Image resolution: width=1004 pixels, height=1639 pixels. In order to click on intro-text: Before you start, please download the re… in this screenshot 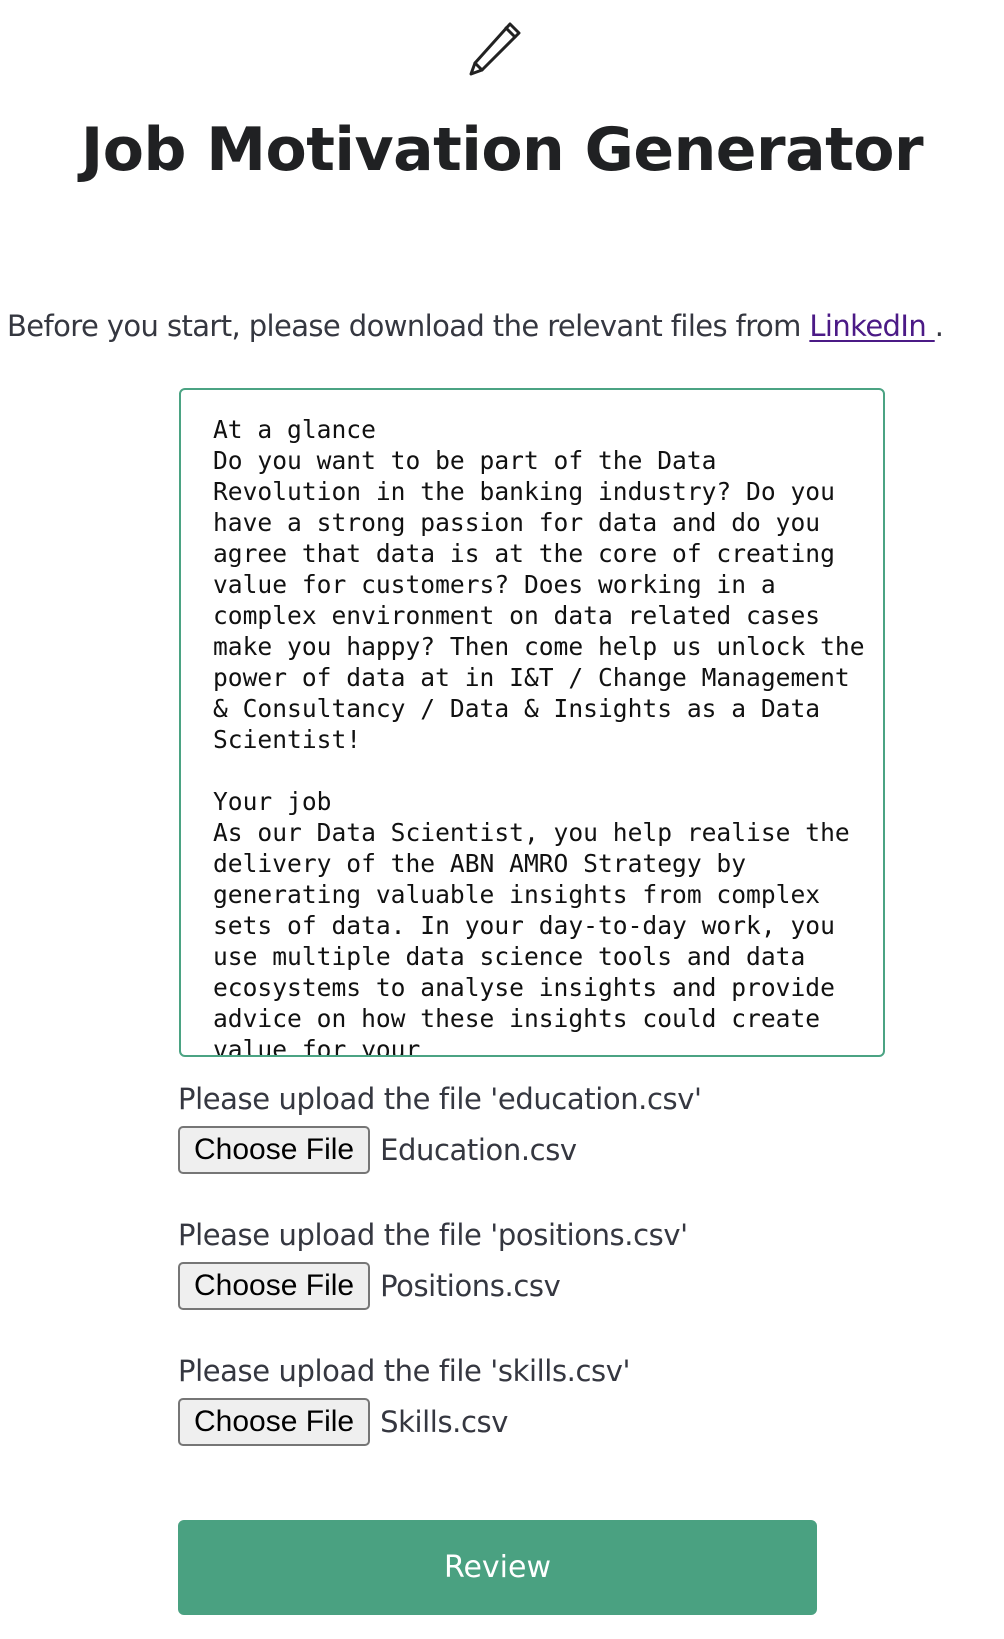, I will do `click(505, 326)`.